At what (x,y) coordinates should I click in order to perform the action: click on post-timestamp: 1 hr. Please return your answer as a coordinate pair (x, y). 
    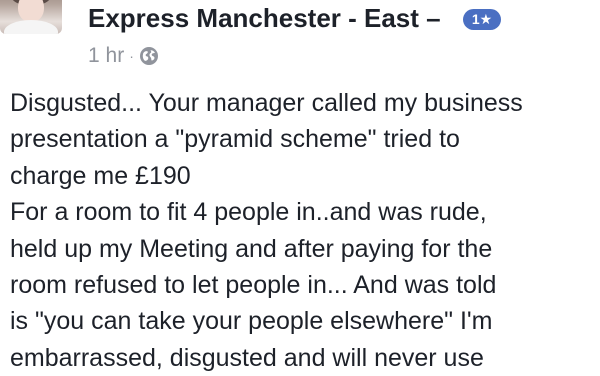
    Looking at the image, I should click on (106, 56).